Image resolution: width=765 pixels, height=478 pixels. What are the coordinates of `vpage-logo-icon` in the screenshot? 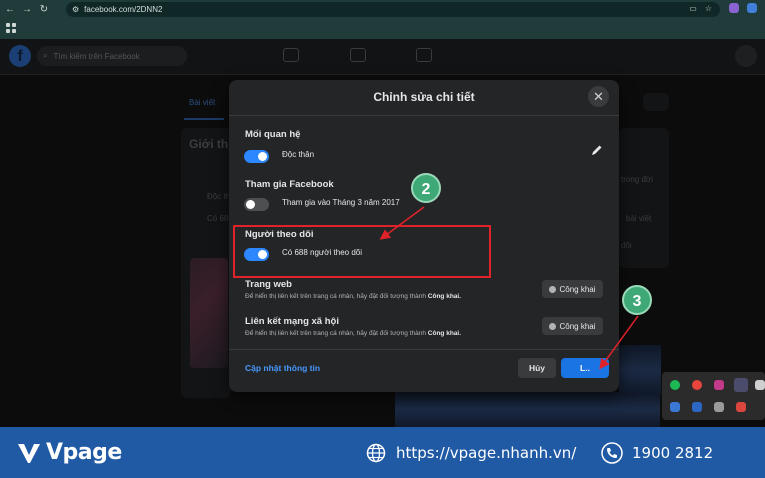 It's located at (29, 453).